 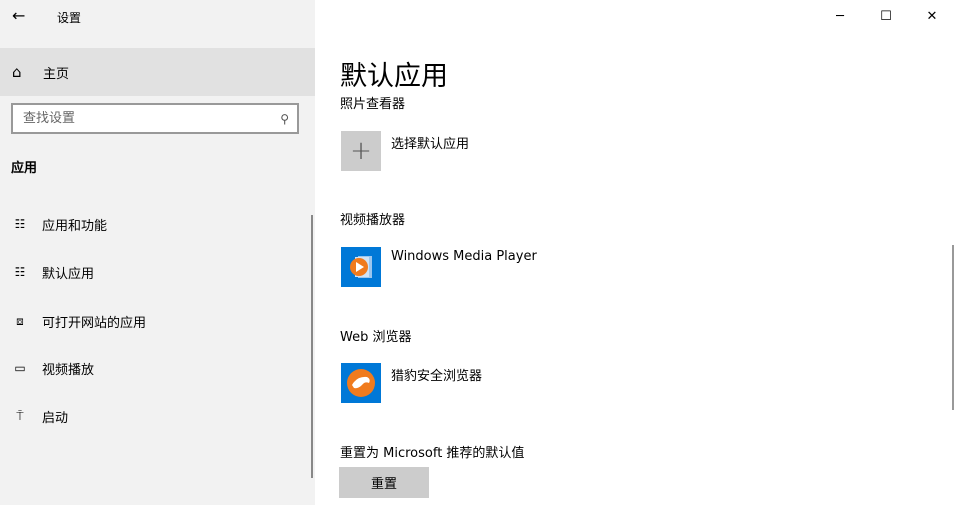 What do you see at coordinates (312, 346) in the screenshot?
I see `sidebar-scrollbar` at bounding box center [312, 346].